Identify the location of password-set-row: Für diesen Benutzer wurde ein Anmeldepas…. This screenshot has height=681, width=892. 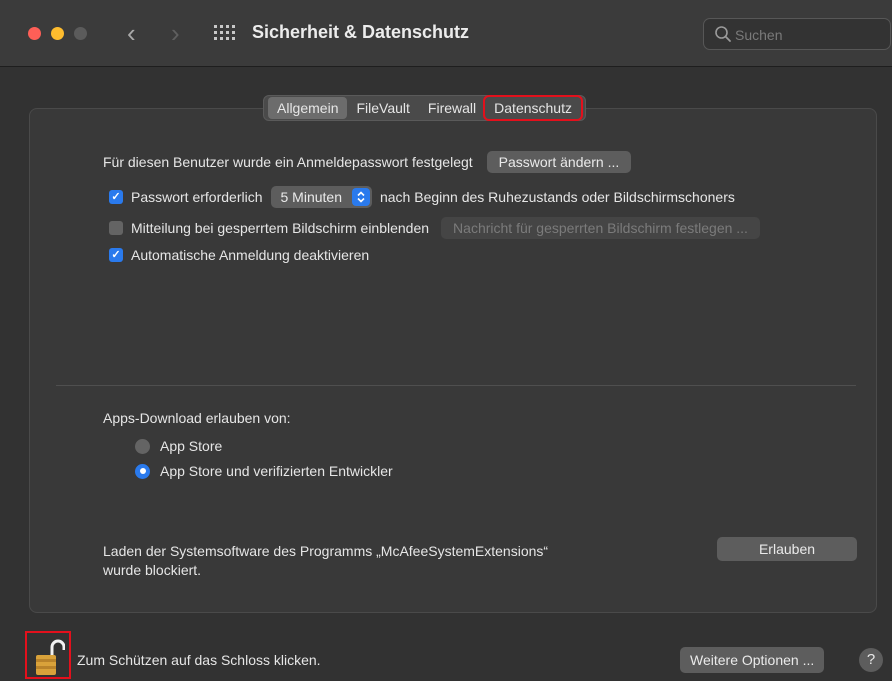
(367, 162).